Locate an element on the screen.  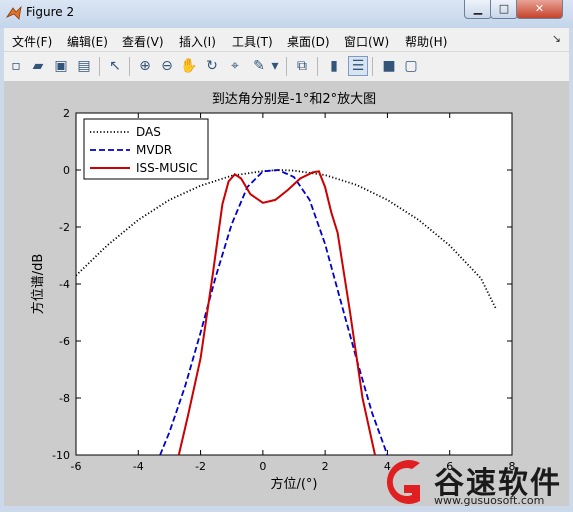
watermark-url: www.gusuosoft.com is located at coordinates (489, 500).